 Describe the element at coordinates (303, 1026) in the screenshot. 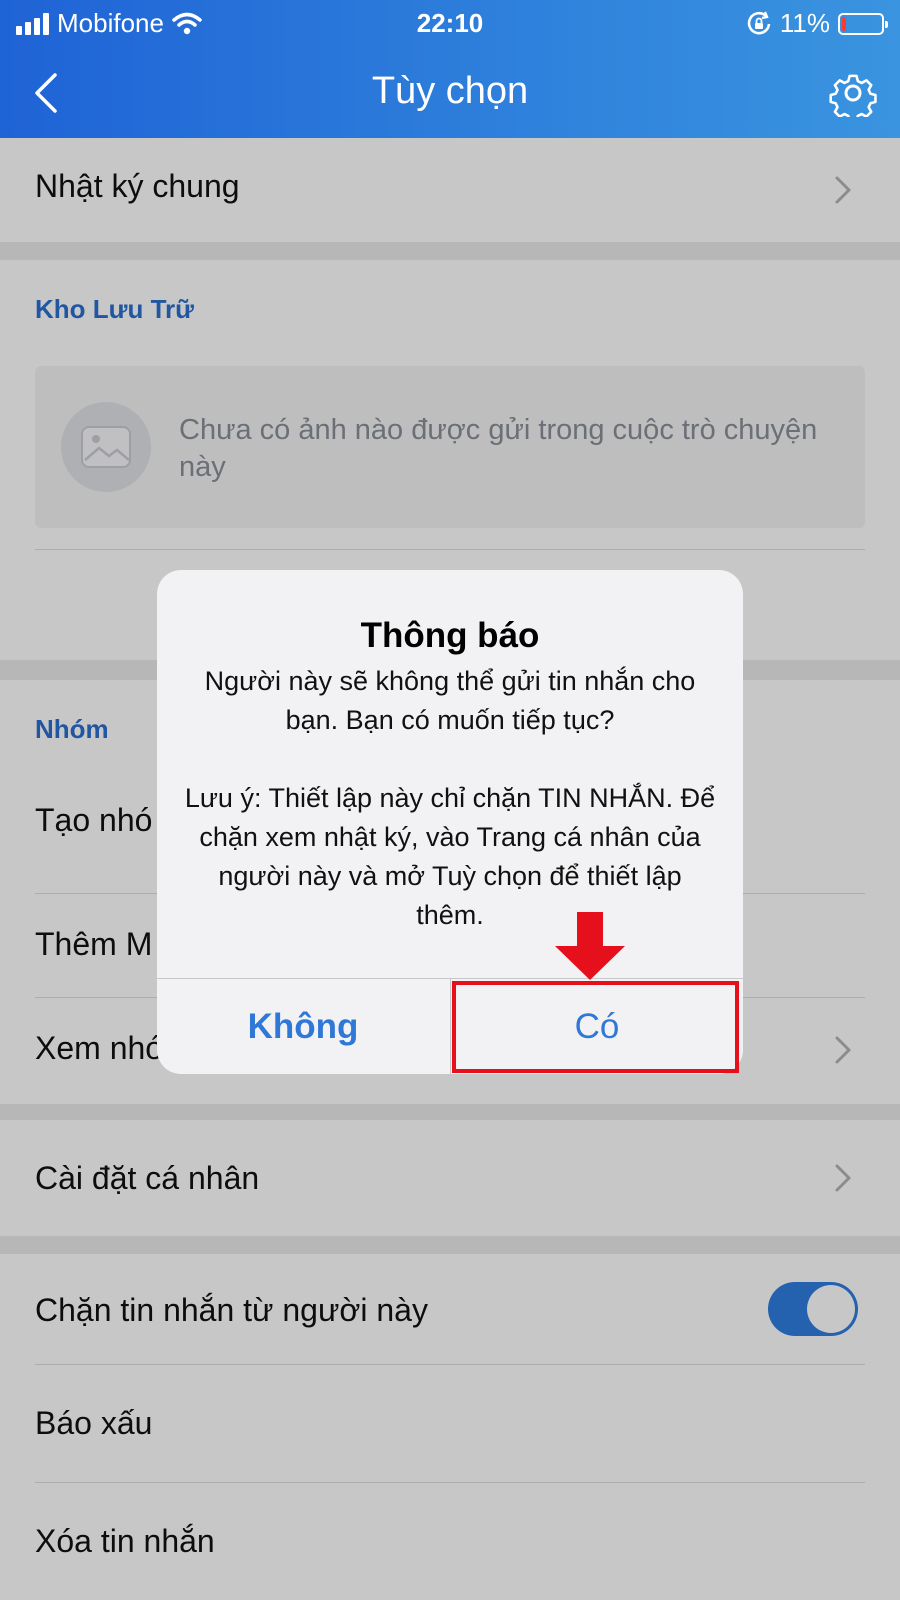

I see `no-button: Không` at that location.